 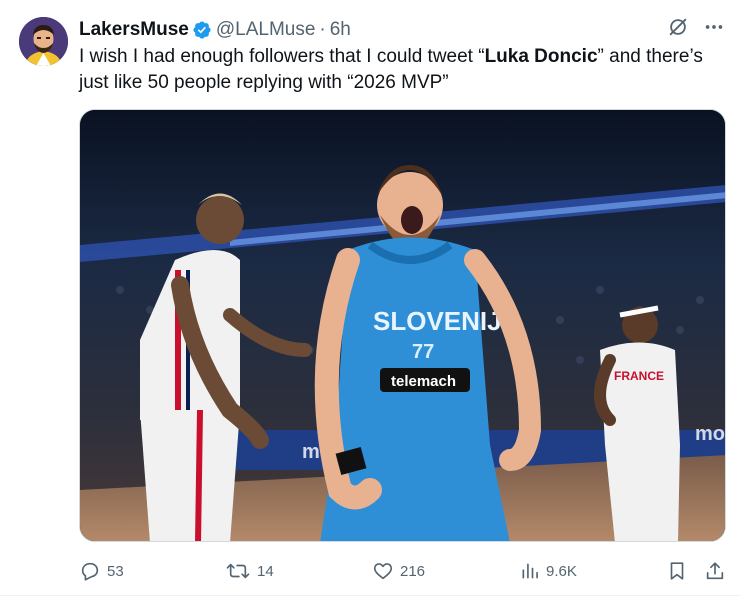 What do you see at coordinates (115, 571) in the screenshot?
I see `reply-count: 53` at bounding box center [115, 571].